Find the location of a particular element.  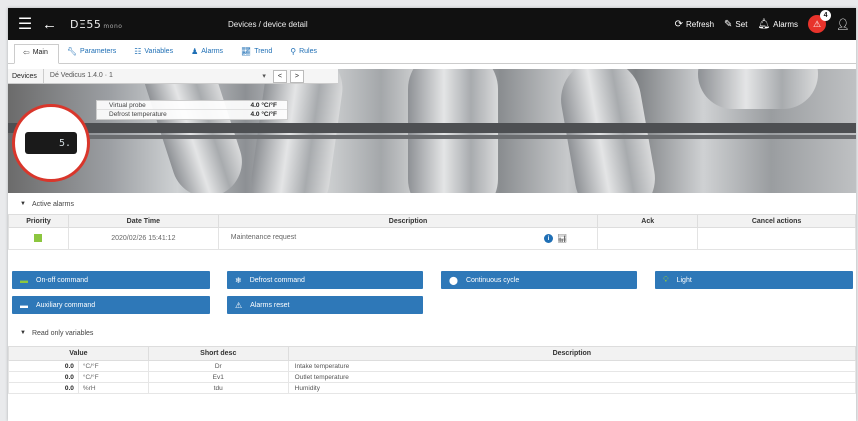

button-label: Defrost command is located at coordinates (277, 280).